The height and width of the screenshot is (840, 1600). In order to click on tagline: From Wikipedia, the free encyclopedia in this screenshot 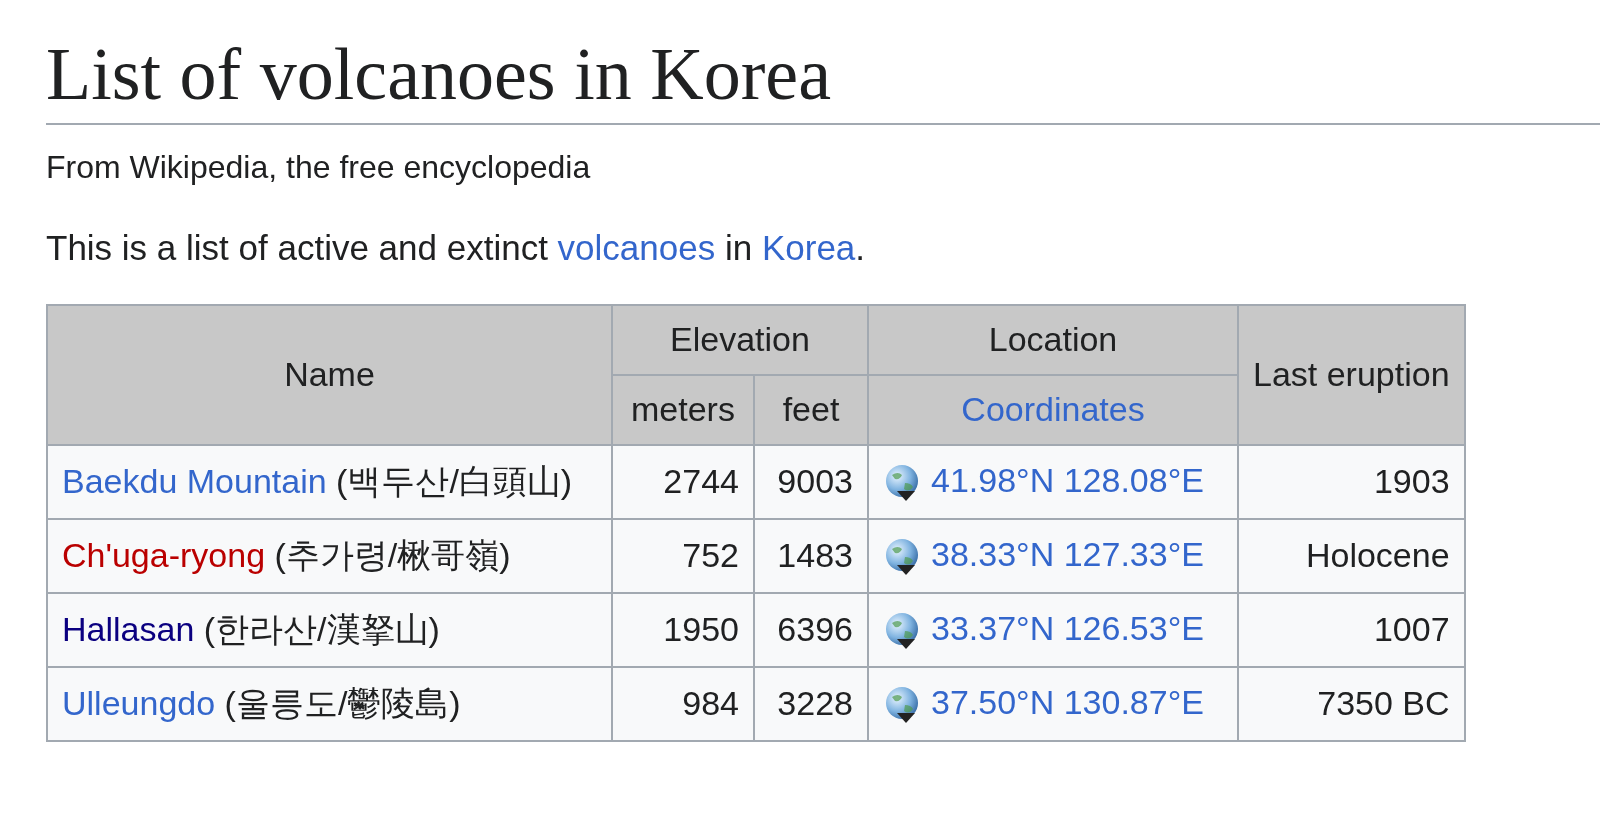, I will do `click(319, 167)`.